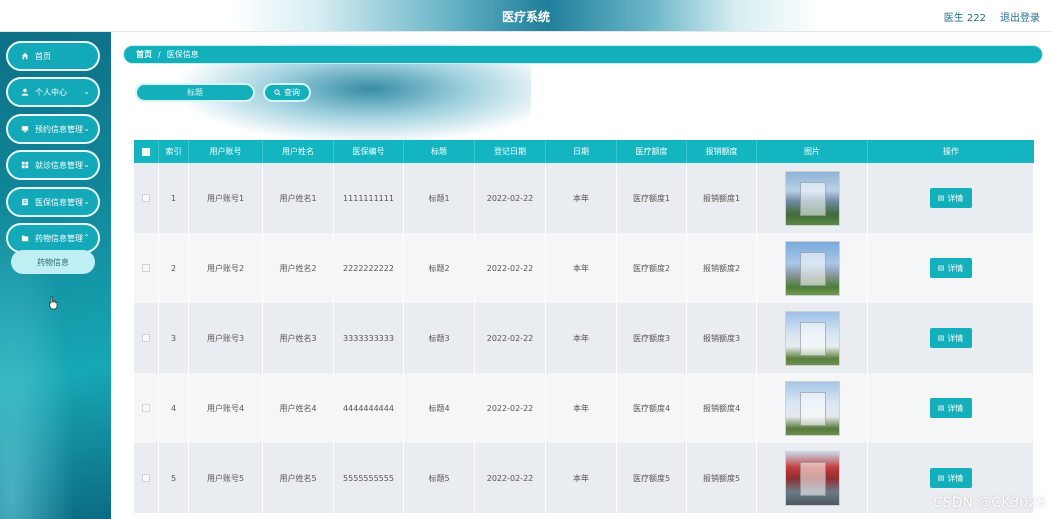 The image size is (1052, 519). What do you see at coordinates (965, 16) in the screenshot?
I see `current-user: 医生 222` at bounding box center [965, 16].